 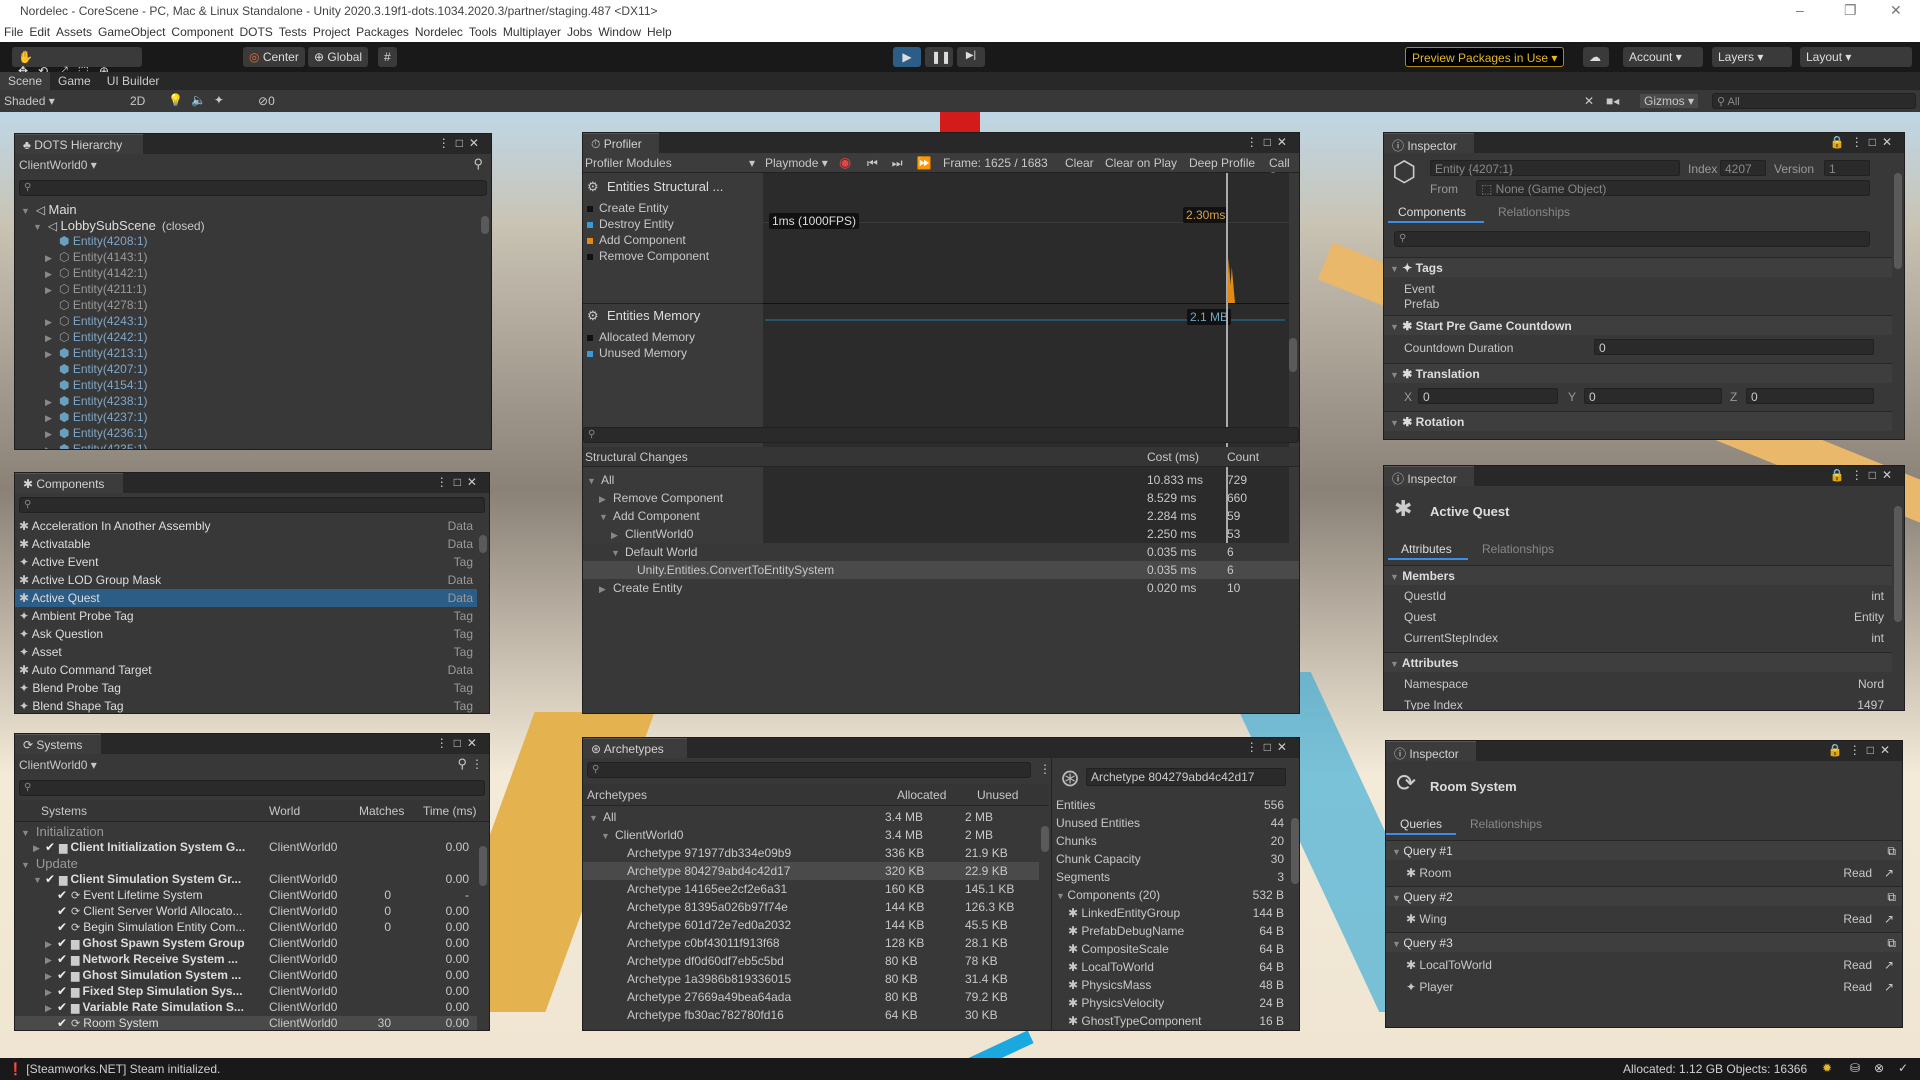 What do you see at coordinates (77, 70) in the screenshot?
I see `transform-tools: ✋✥⟲⤢⬚⊕✂` at bounding box center [77, 70].